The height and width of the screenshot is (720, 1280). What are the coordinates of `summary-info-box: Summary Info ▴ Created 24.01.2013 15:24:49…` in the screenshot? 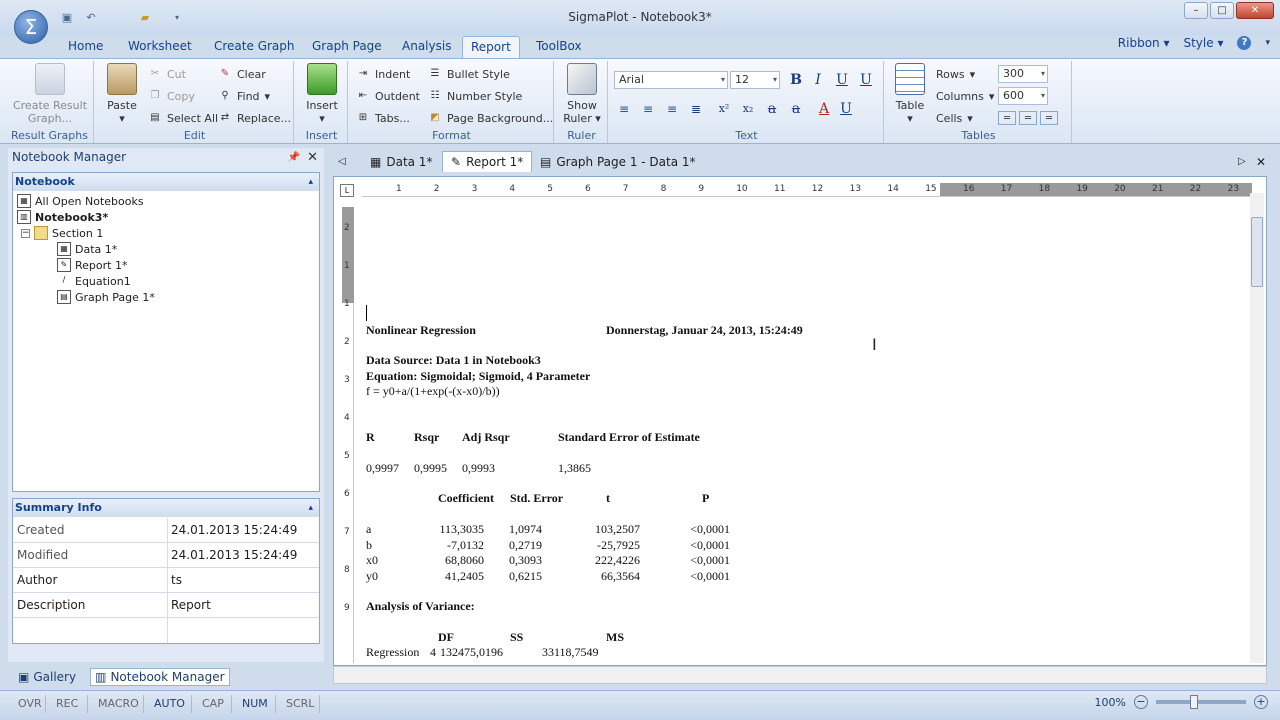 It's located at (166, 571).